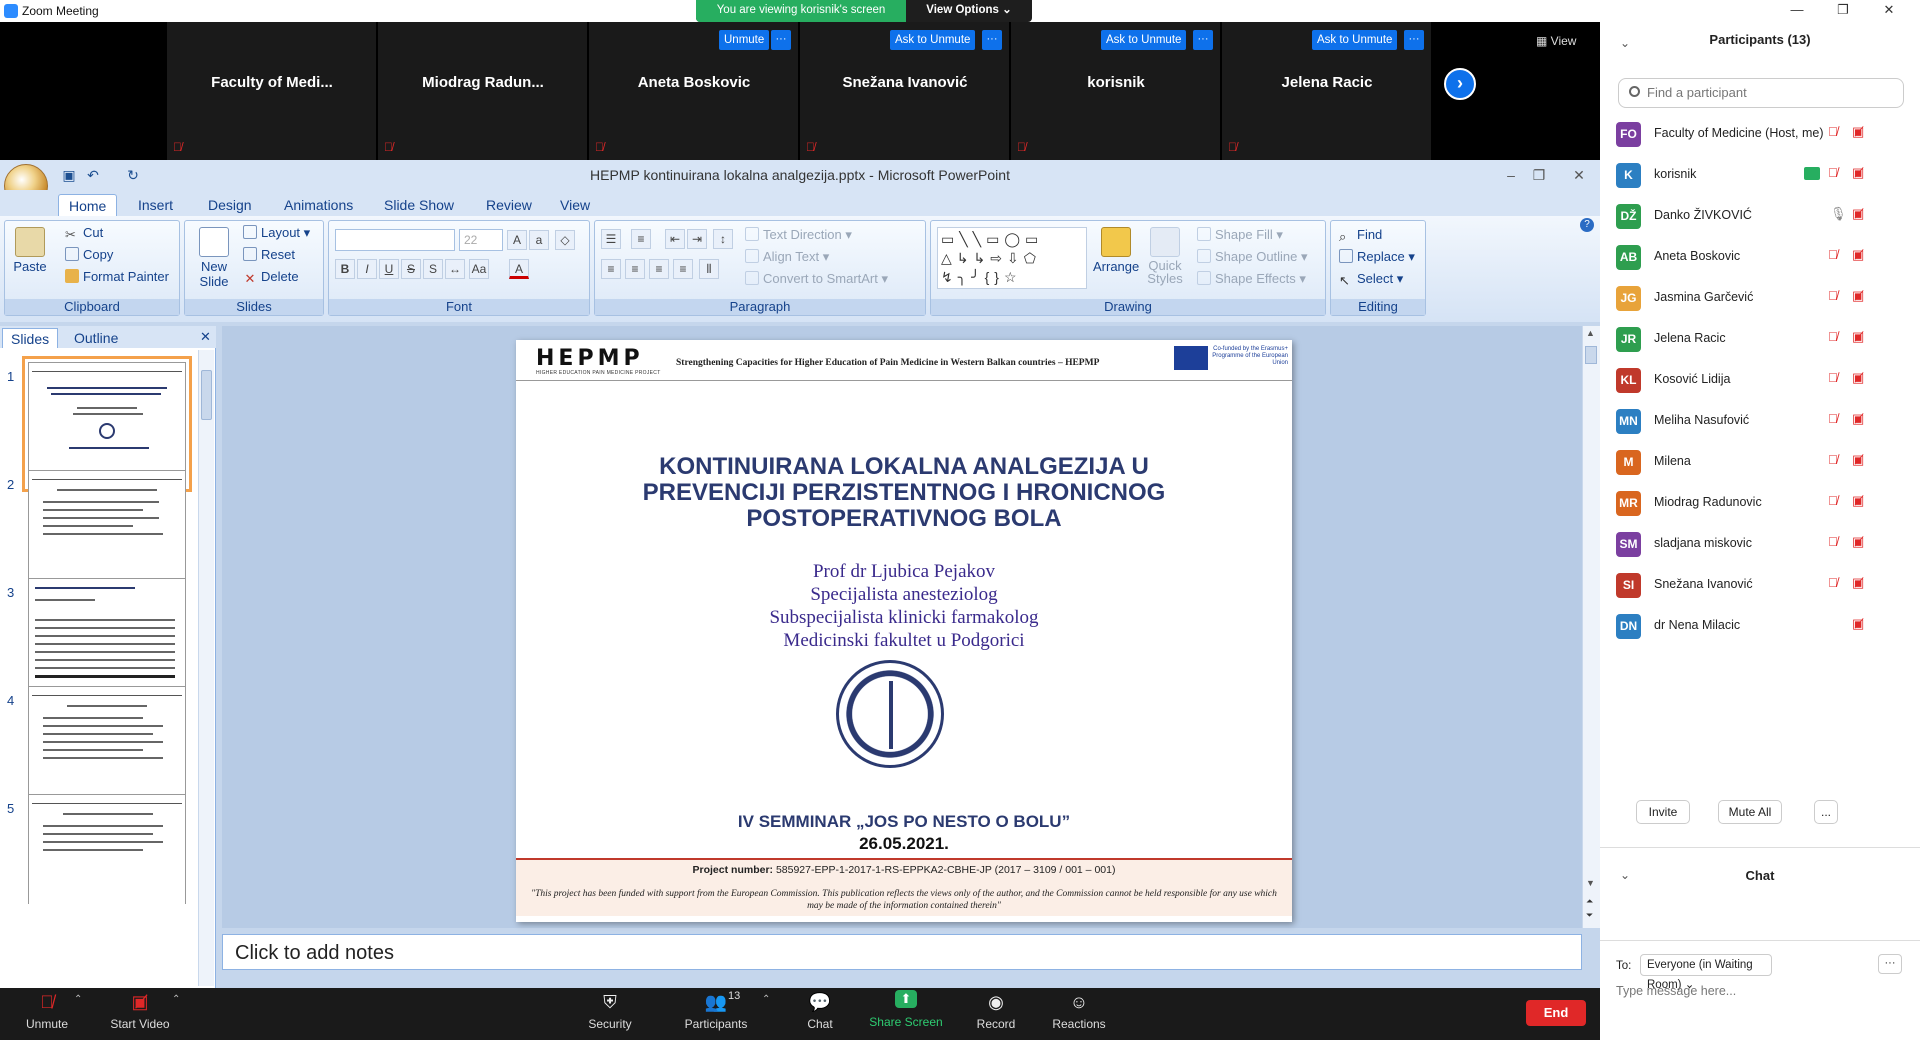 This screenshot has height=1040, width=1920. What do you see at coordinates (117, 276) in the screenshot?
I see `format-painter-button: Format Painter` at bounding box center [117, 276].